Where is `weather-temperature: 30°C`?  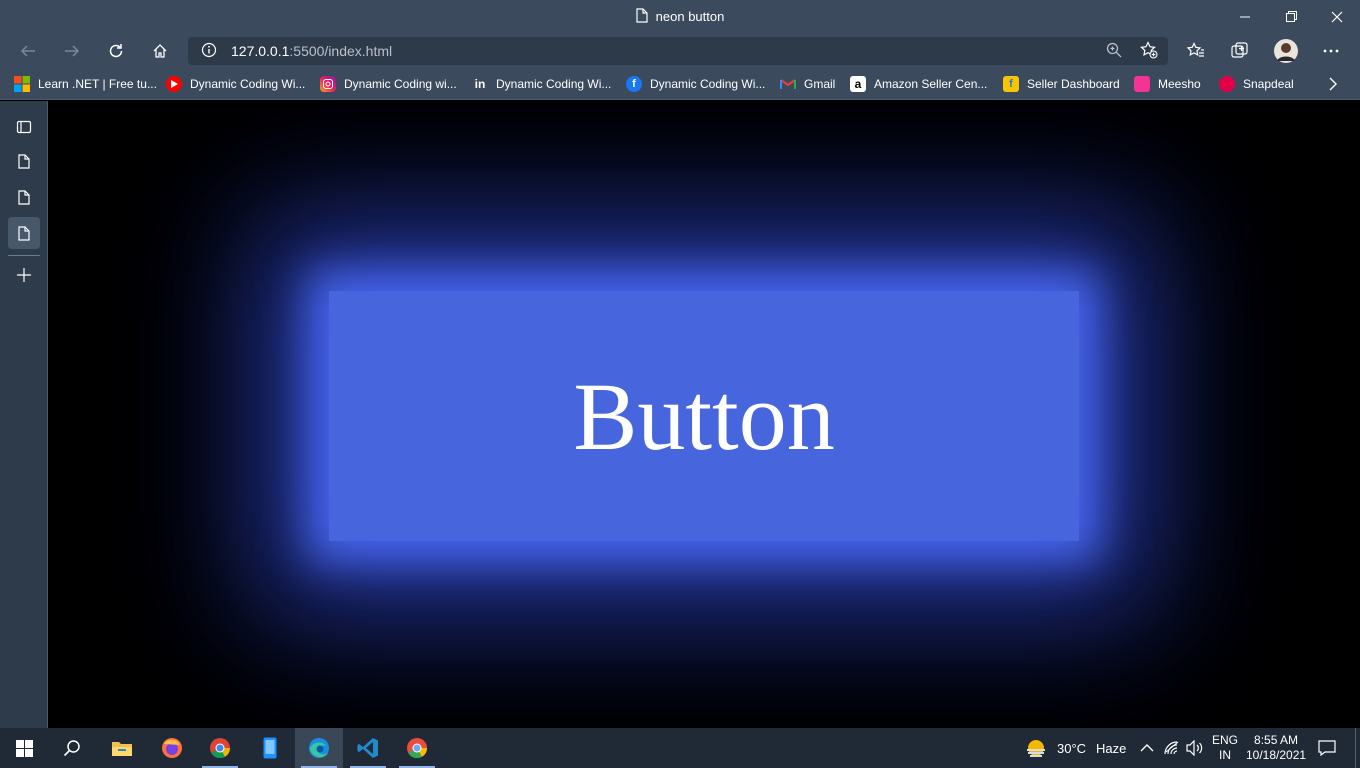 weather-temperature: 30°C is located at coordinates (1072, 748).